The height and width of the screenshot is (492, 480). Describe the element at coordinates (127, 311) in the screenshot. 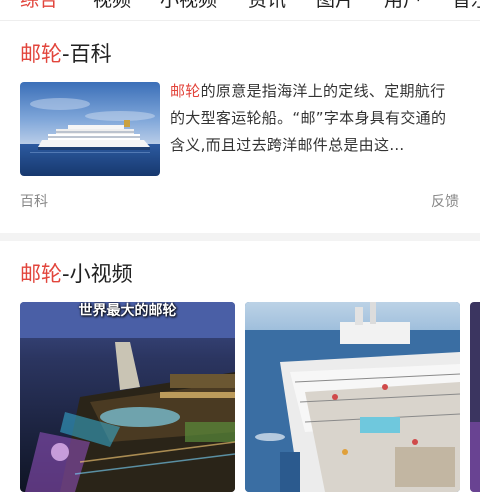

I see `video-overlay-title: 世界最大的邮轮` at that location.